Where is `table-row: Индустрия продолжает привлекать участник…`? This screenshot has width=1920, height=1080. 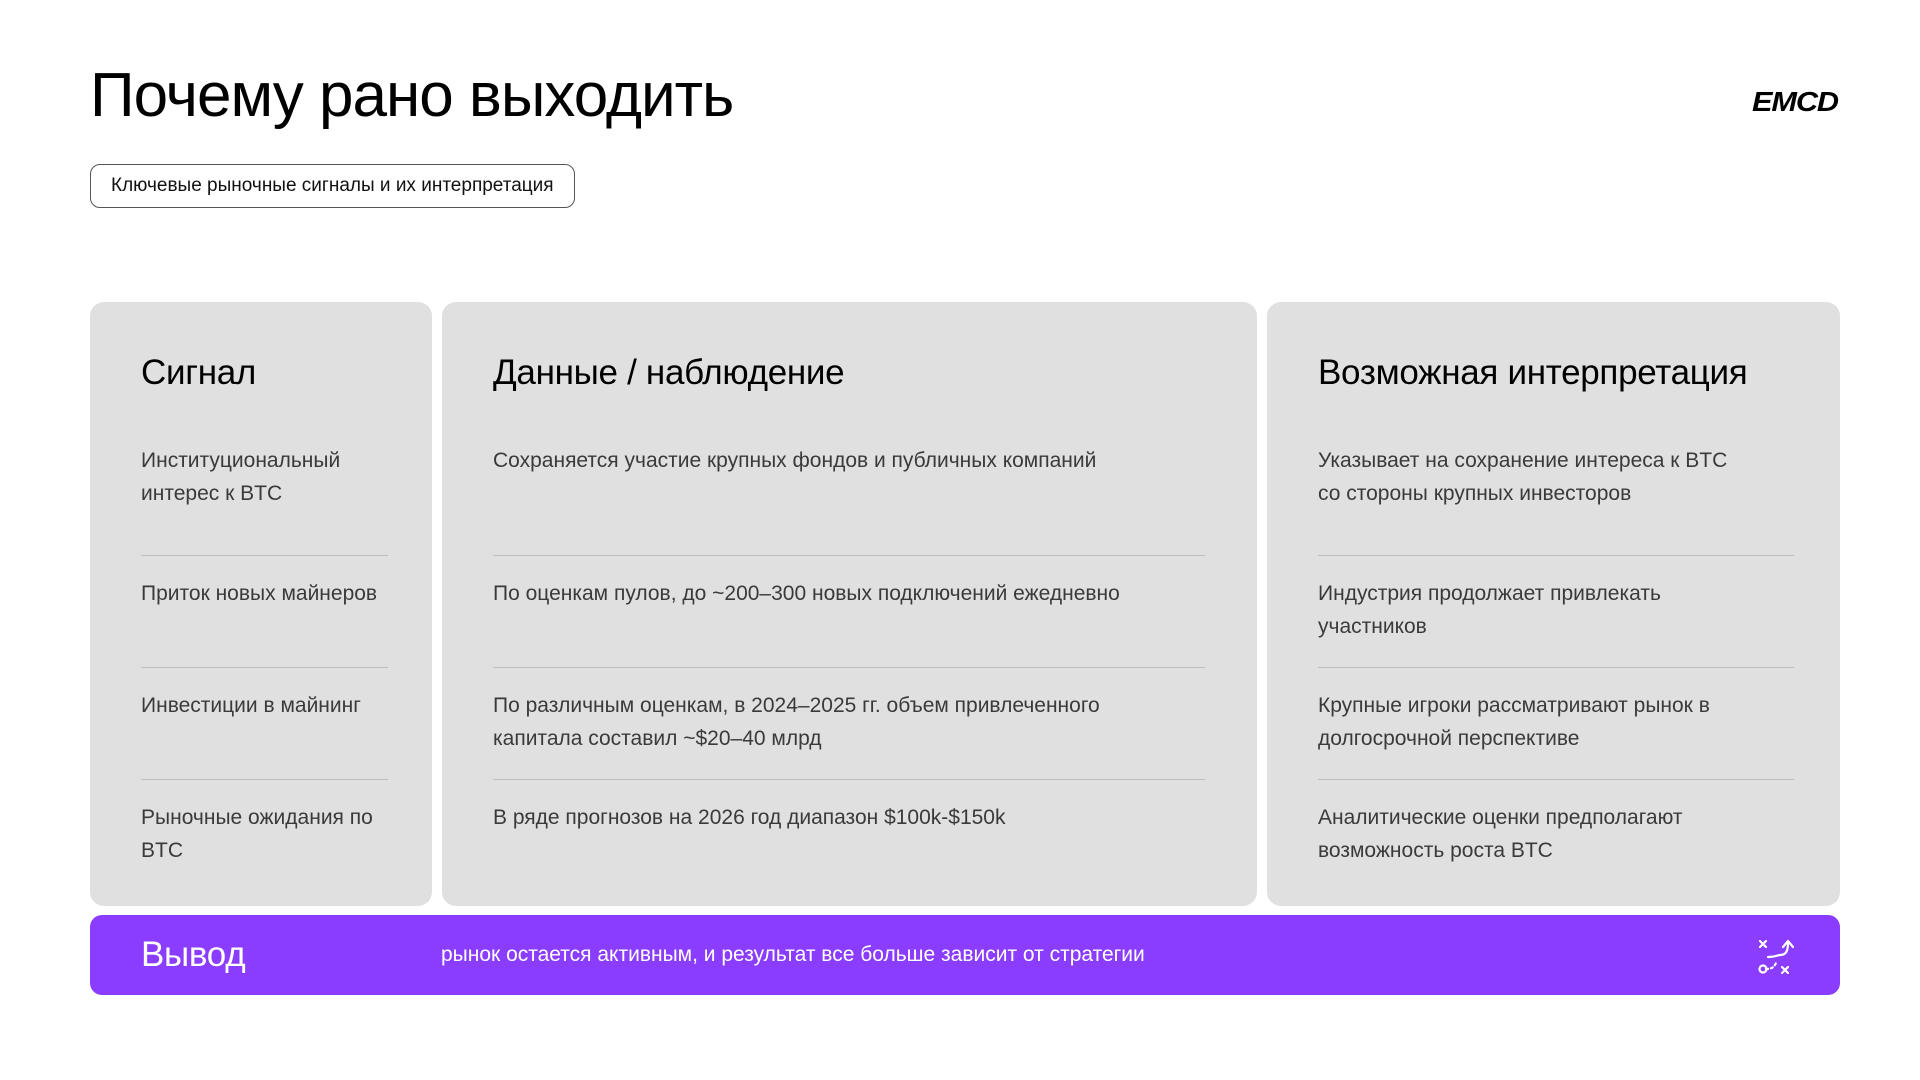
table-row: Индустрия продолжает привлекать участник… is located at coordinates (1556, 612).